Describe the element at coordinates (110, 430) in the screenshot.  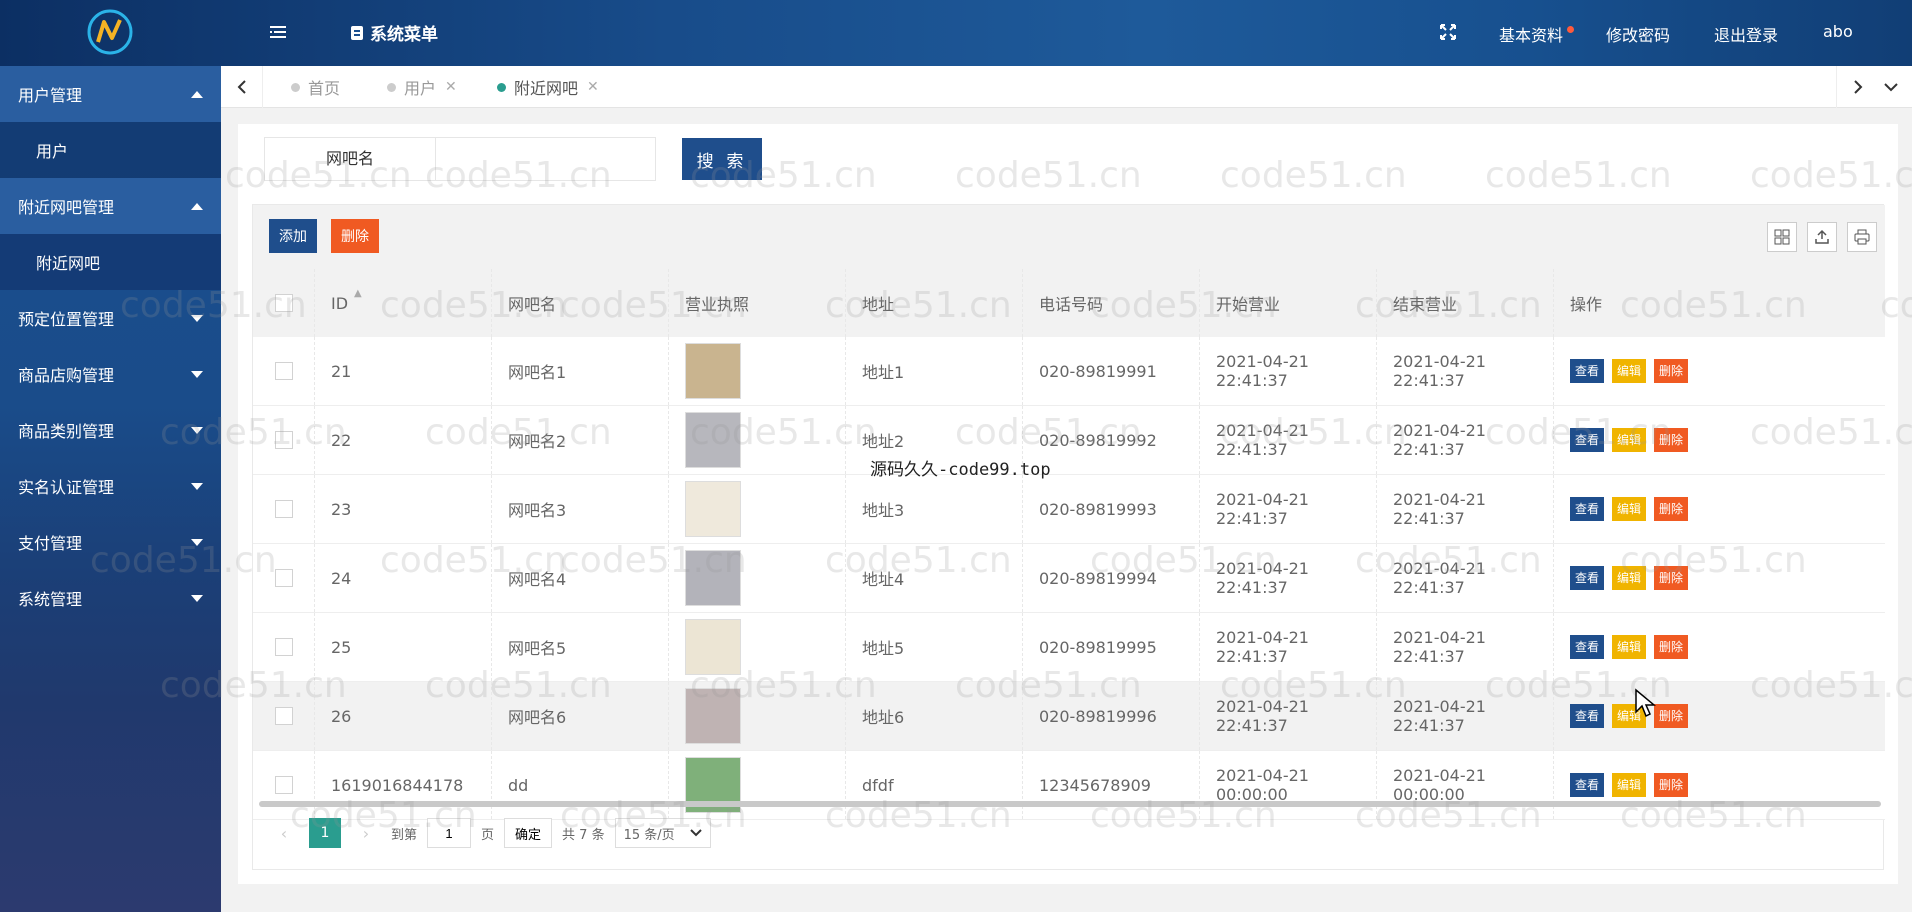
I see `sidebar-group-product-category: 商品类别管理` at that location.